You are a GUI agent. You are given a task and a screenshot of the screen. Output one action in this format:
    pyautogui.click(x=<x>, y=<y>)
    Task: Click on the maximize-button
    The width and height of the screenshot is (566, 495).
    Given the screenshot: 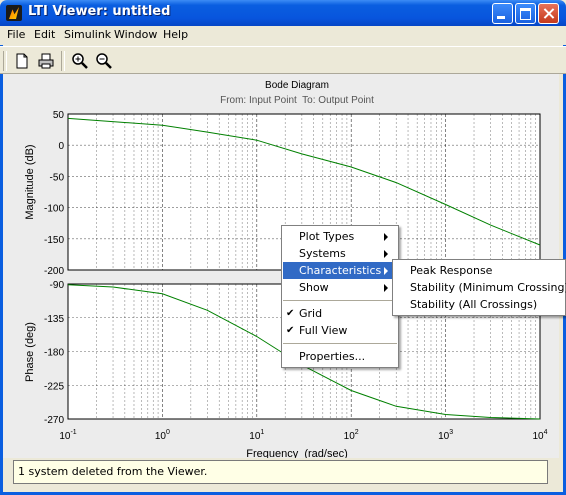 What is the action you would take?
    pyautogui.click(x=525, y=13)
    